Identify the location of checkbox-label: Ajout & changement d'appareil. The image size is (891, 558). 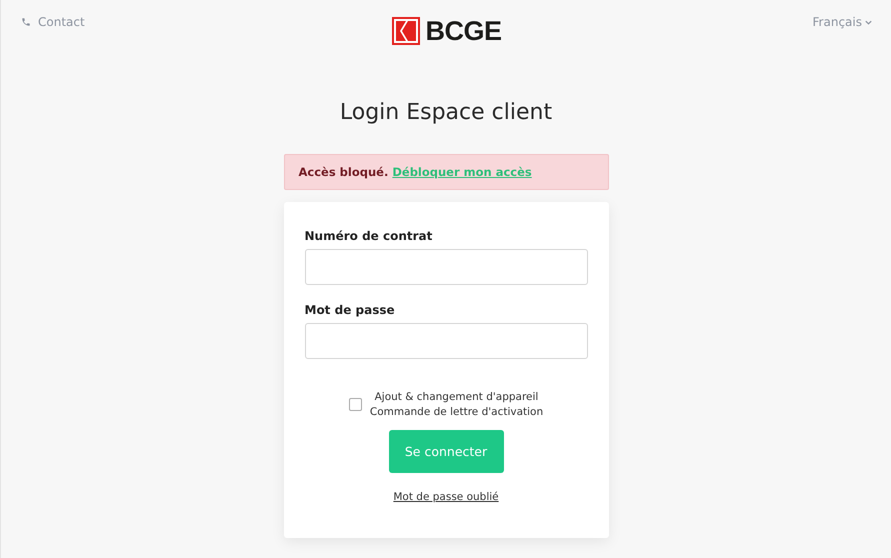
(456, 397).